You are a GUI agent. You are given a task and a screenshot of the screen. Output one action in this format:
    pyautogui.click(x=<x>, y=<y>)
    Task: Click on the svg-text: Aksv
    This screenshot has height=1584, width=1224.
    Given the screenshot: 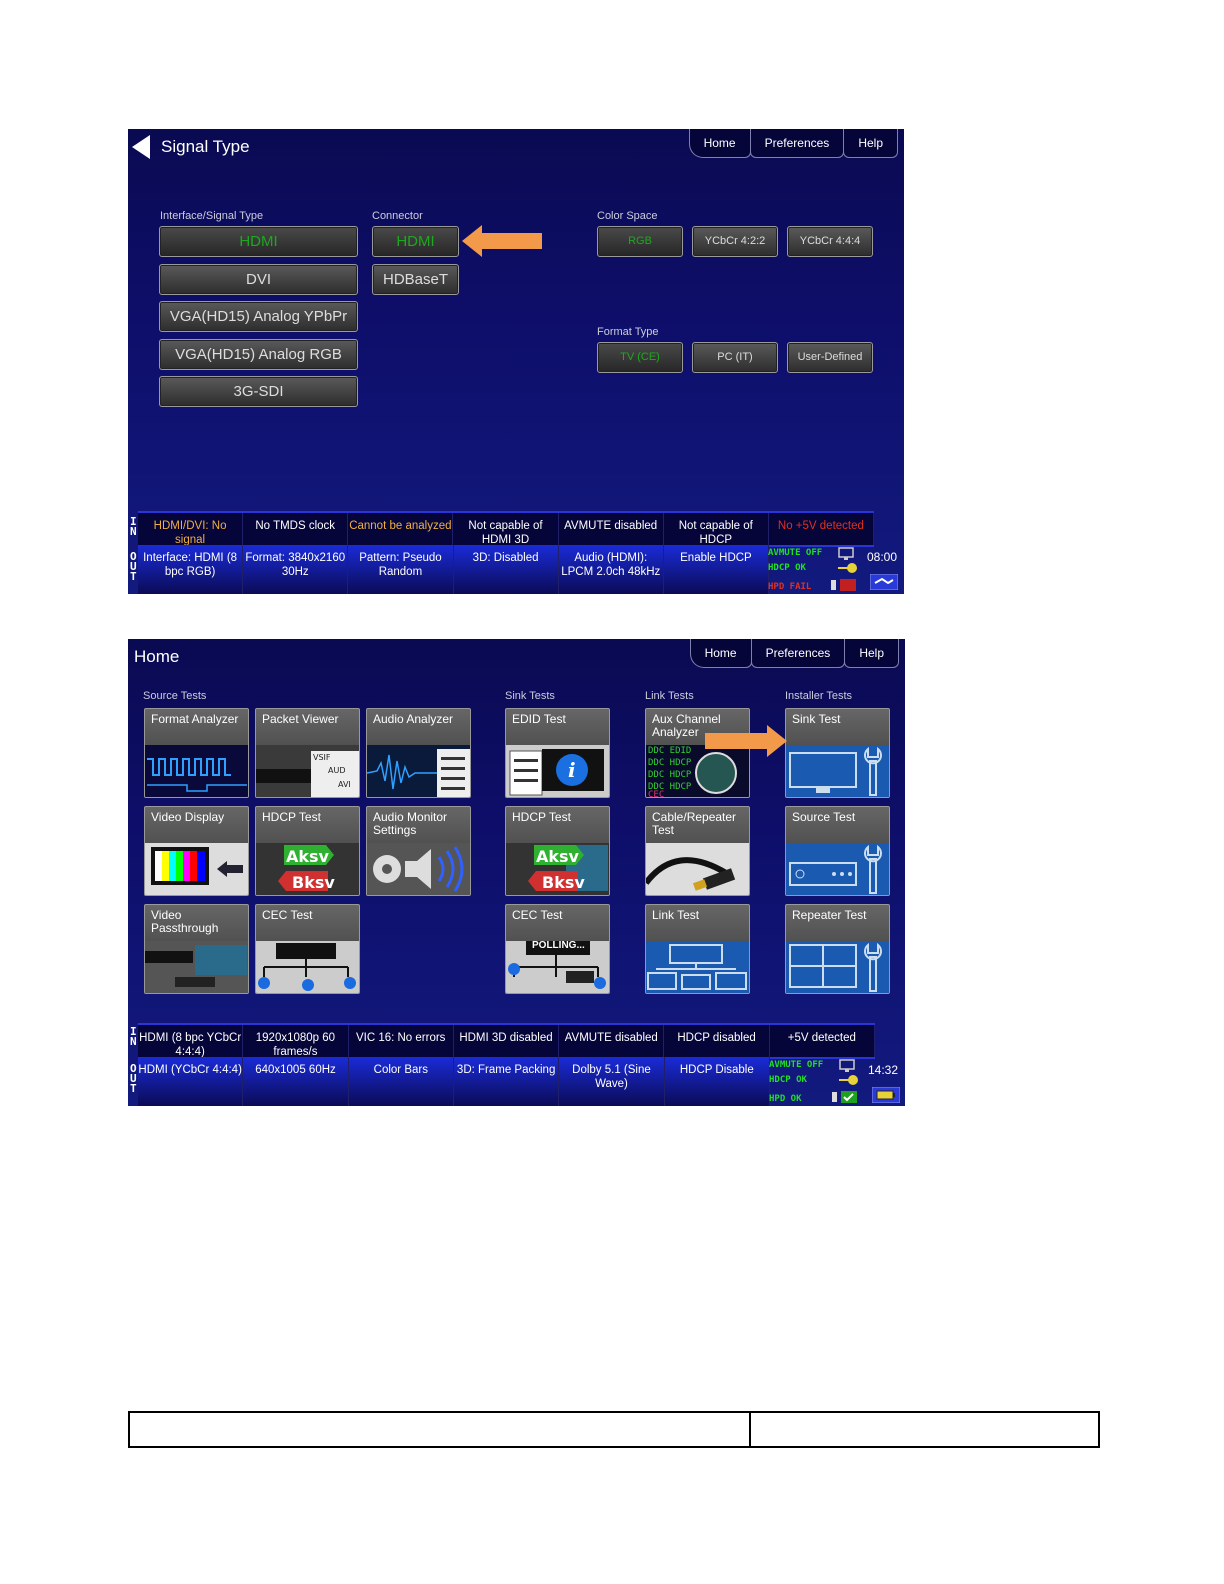 What is the action you would take?
    pyautogui.click(x=558, y=856)
    